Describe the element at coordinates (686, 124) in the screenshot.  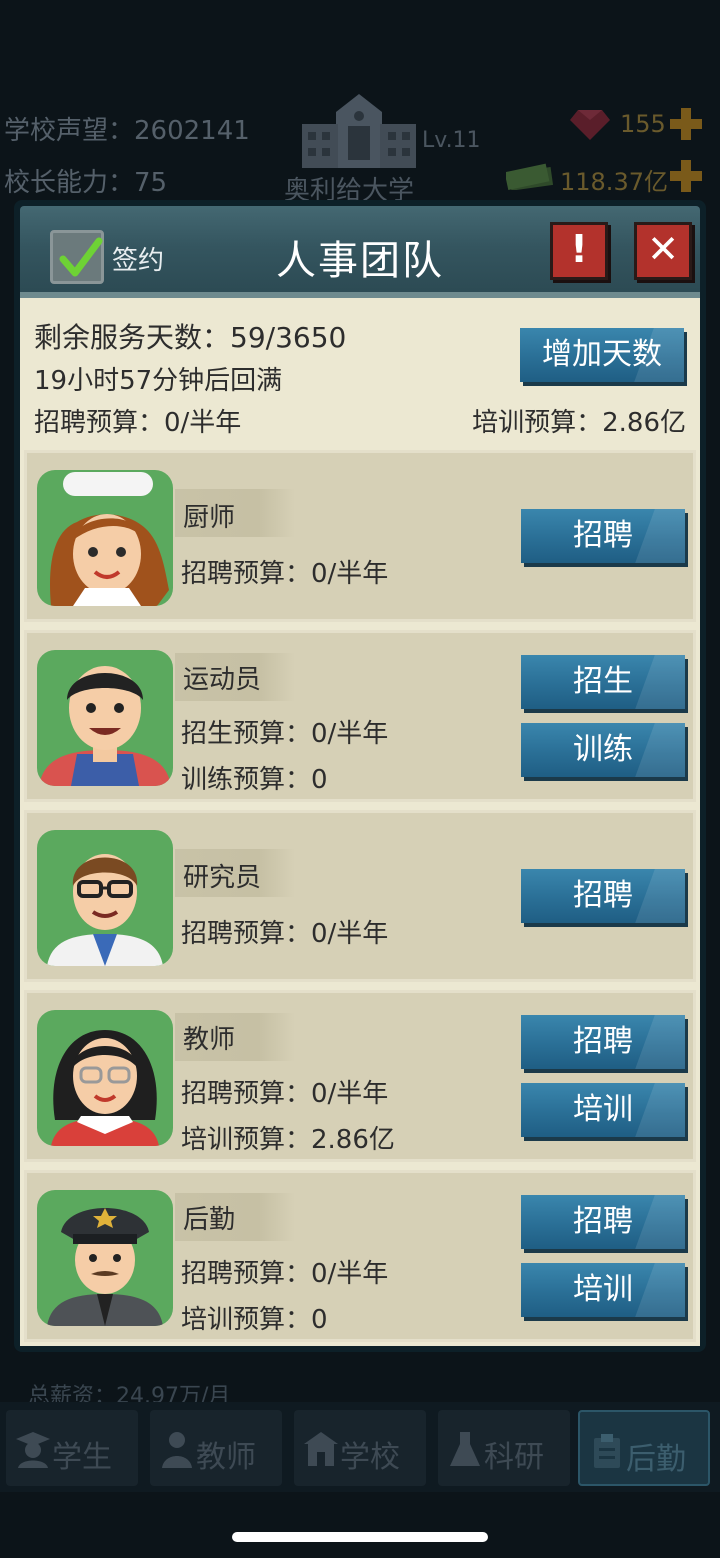
I see `add-gems-button` at that location.